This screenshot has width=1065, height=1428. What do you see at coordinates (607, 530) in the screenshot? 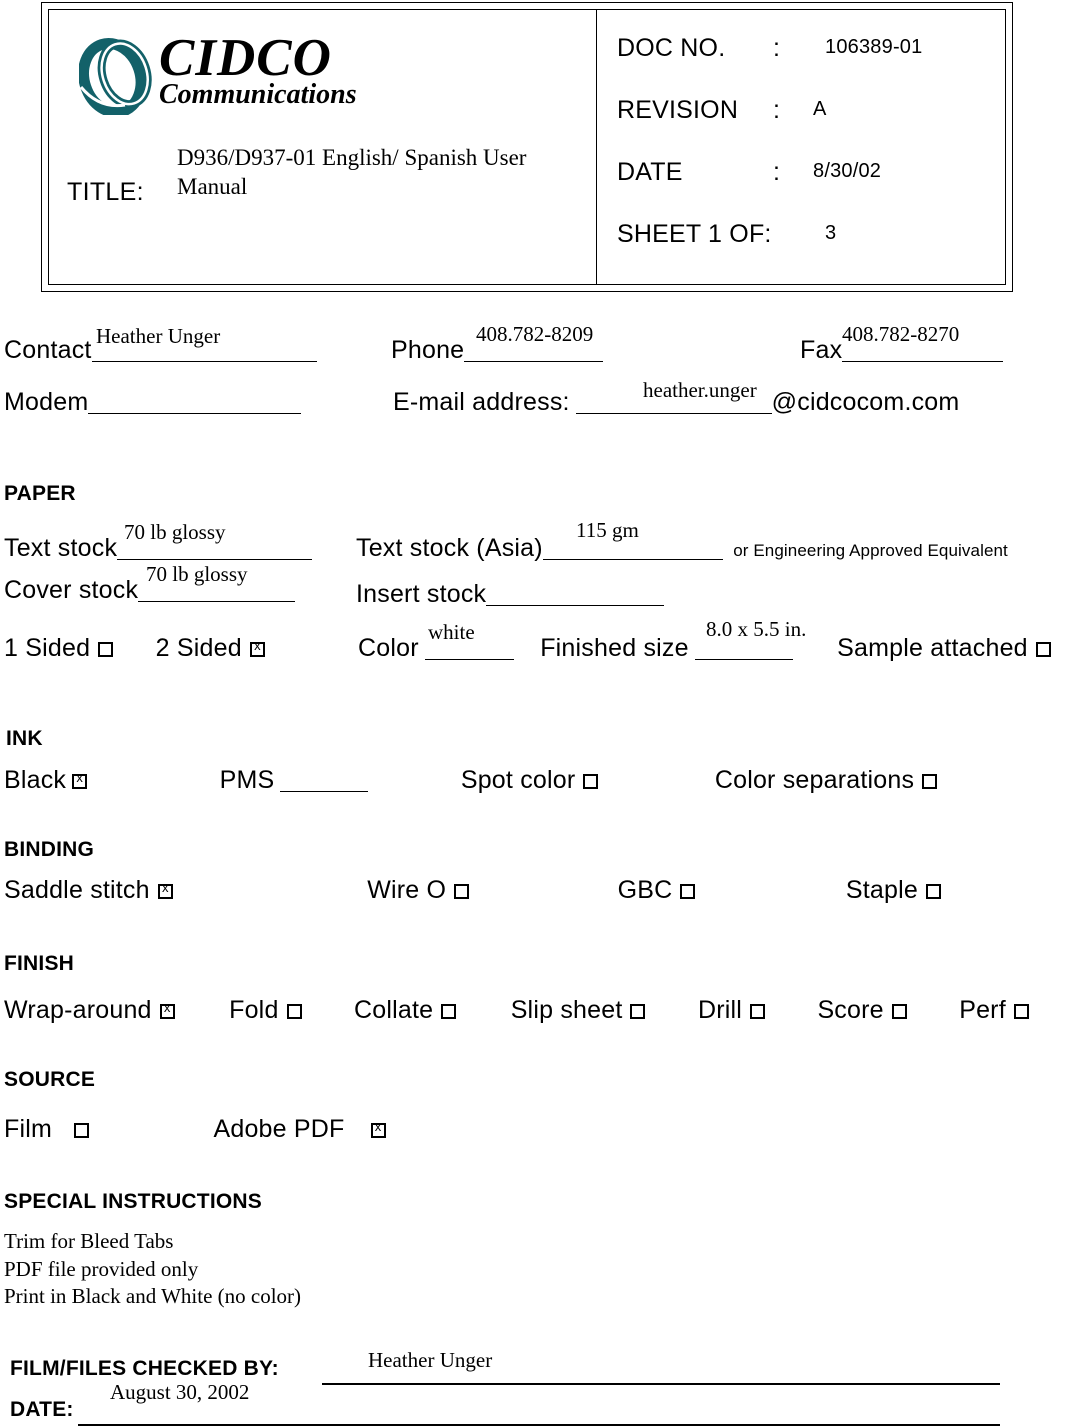
I see `text-stock-asia-value: 115 gm` at bounding box center [607, 530].